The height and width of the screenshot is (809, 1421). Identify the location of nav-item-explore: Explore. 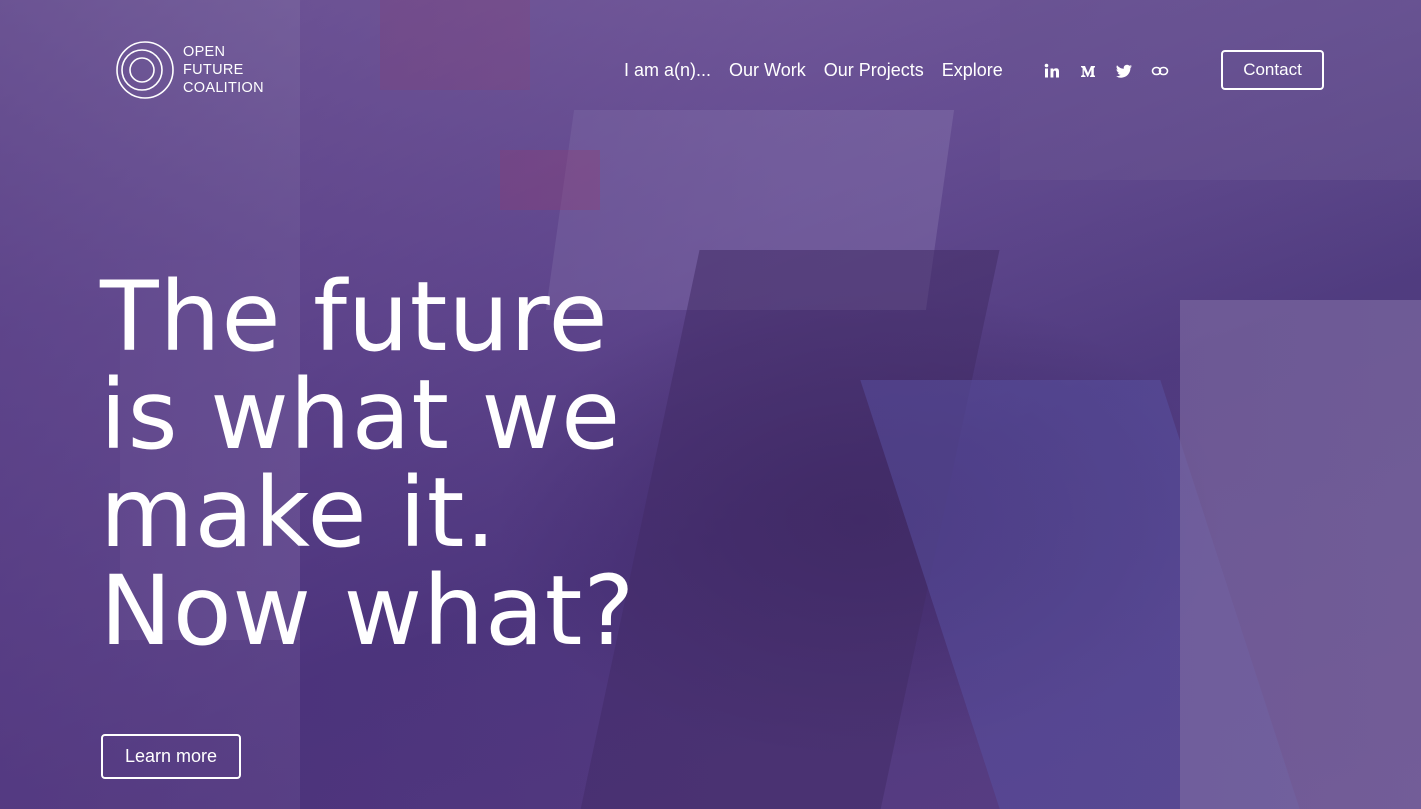
(972, 70).